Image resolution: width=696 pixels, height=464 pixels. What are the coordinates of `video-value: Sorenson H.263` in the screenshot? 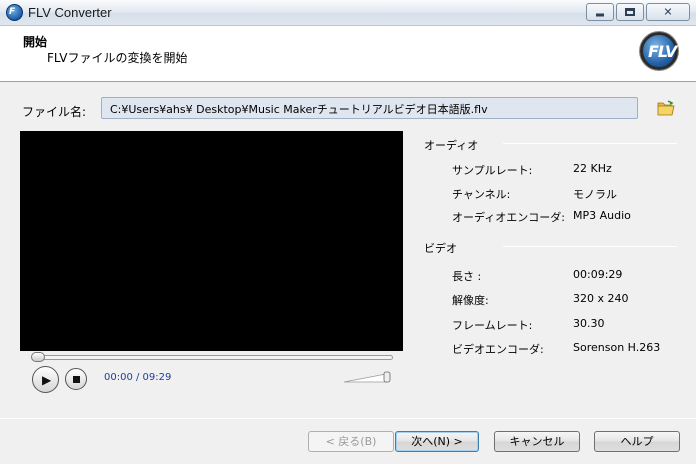 It's located at (617, 347).